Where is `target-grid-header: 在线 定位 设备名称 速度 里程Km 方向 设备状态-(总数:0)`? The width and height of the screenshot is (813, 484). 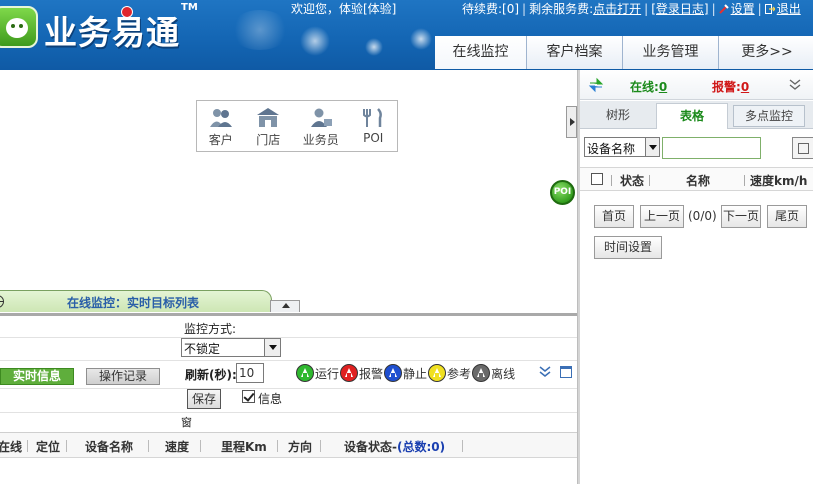
target-grid-header: 在线 定位 设备名称 速度 里程Km 方向 设备状态-(总数:0) is located at coordinates (288, 445).